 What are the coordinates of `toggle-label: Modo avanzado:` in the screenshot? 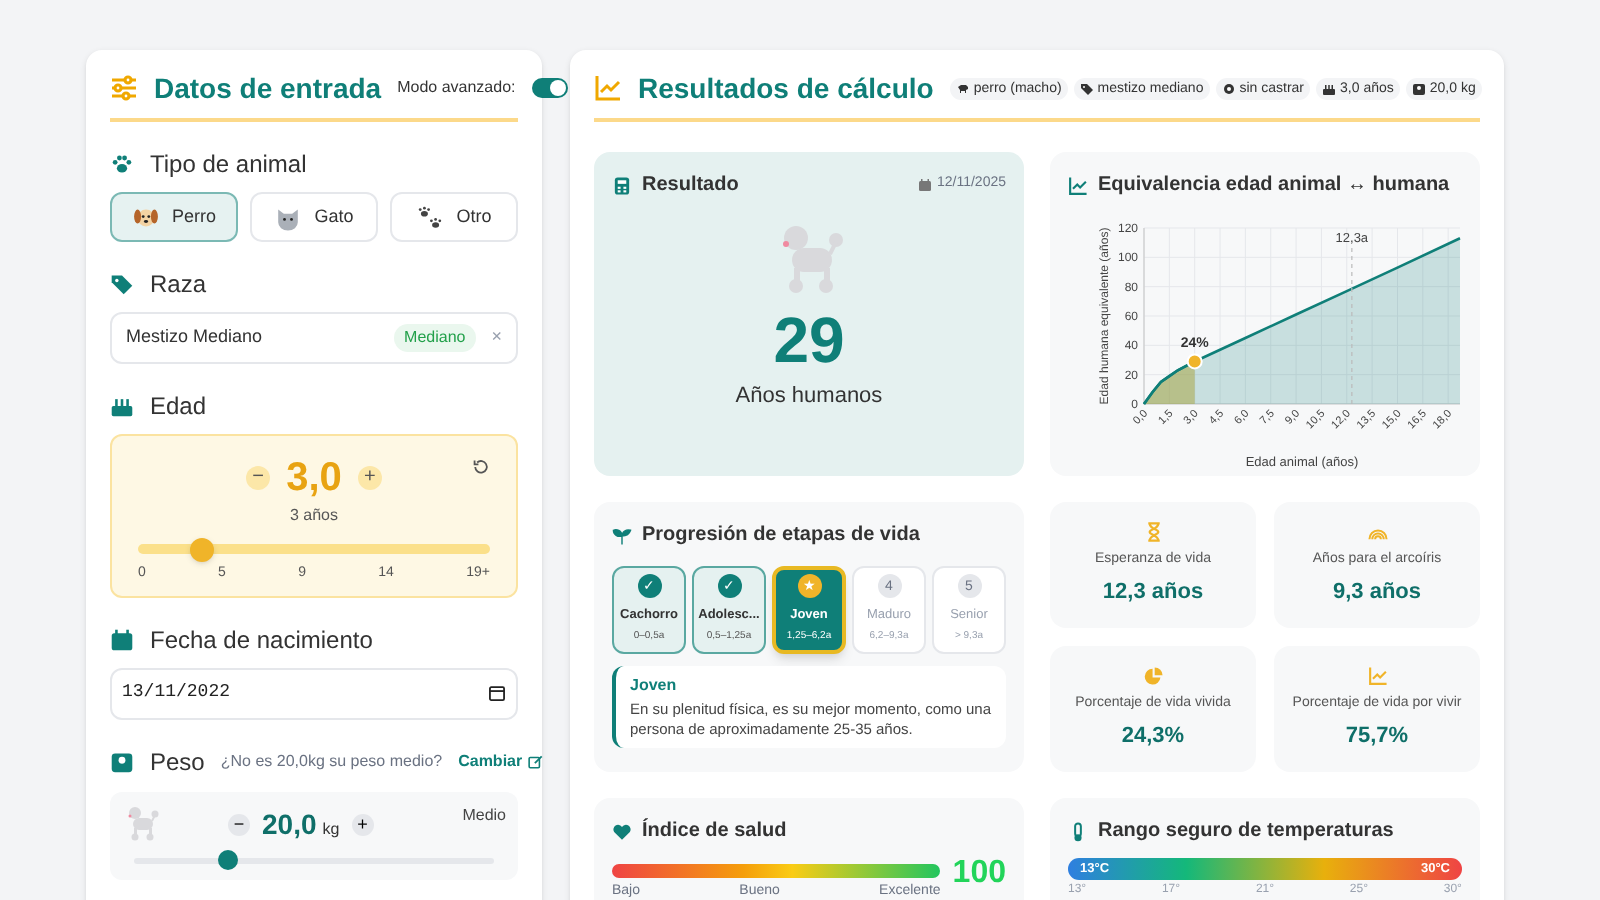 It's located at (456, 88).